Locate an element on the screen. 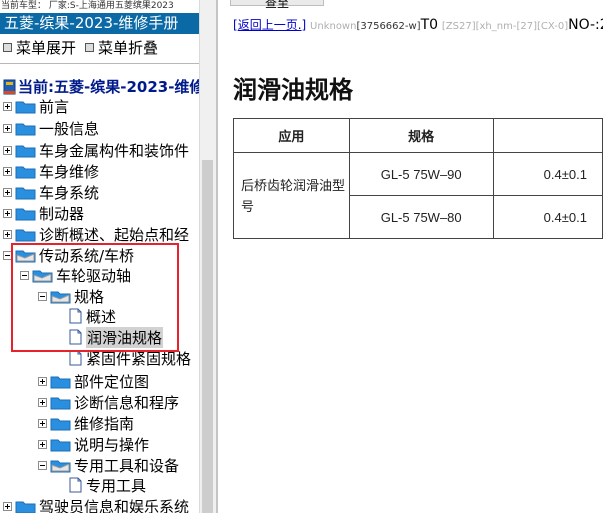 This screenshot has height=513, width=603. tree-item-special-tools-equipment: 专用工具和设备 is located at coordinates (108, 465).